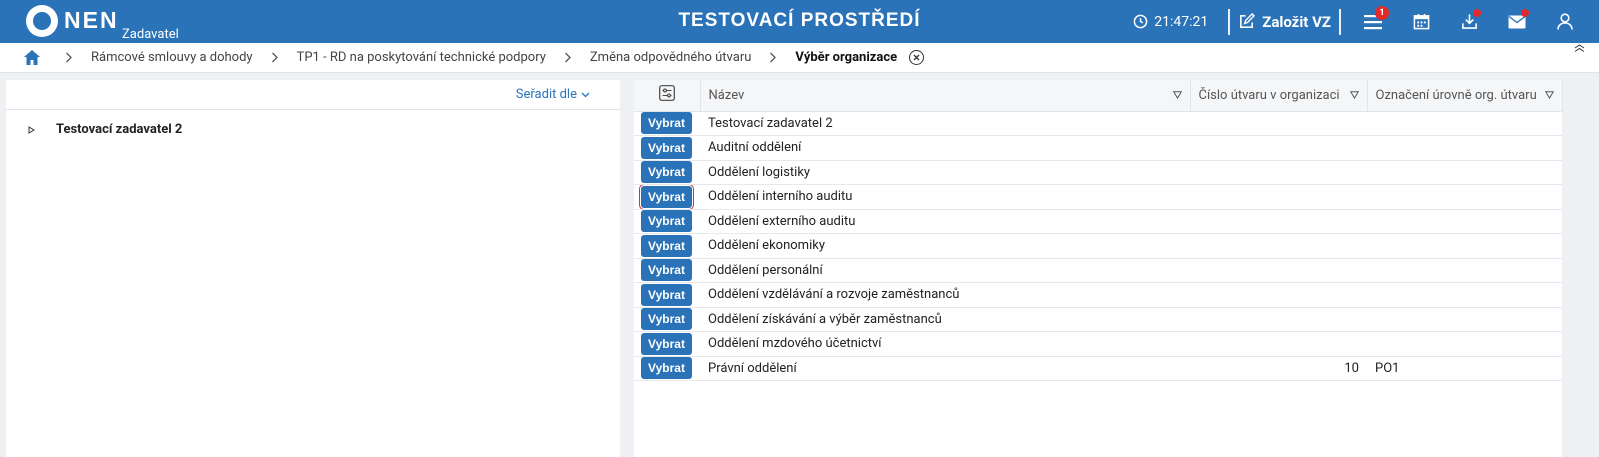  Describe the element at coordinates (1469, 21) in the screenshot. I see `downloads-button` at that location.